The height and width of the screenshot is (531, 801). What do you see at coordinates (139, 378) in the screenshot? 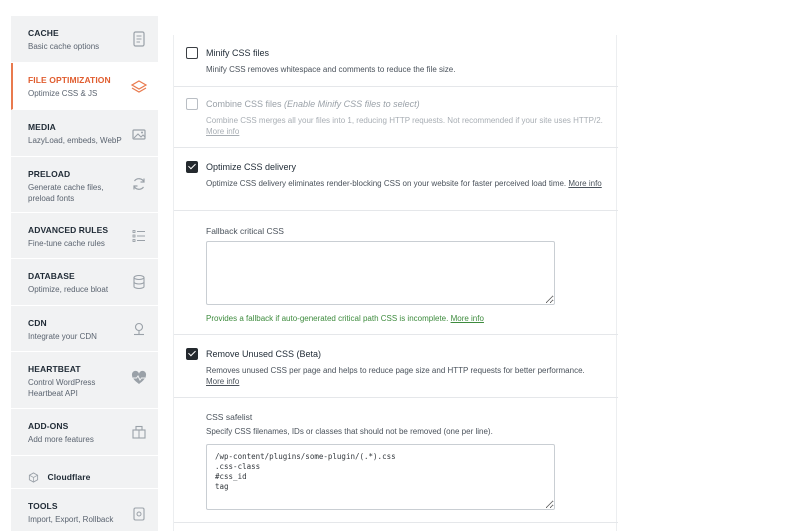
I see `heart-pulse-icon` at bounding box center [139, 378].